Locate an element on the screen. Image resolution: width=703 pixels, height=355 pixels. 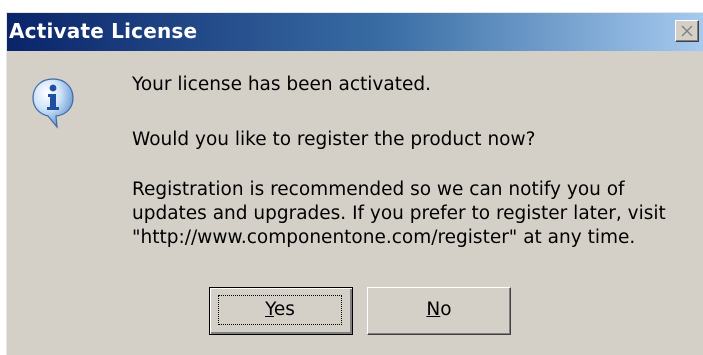
yes-button: Yes is located at coordinates (281, 311).